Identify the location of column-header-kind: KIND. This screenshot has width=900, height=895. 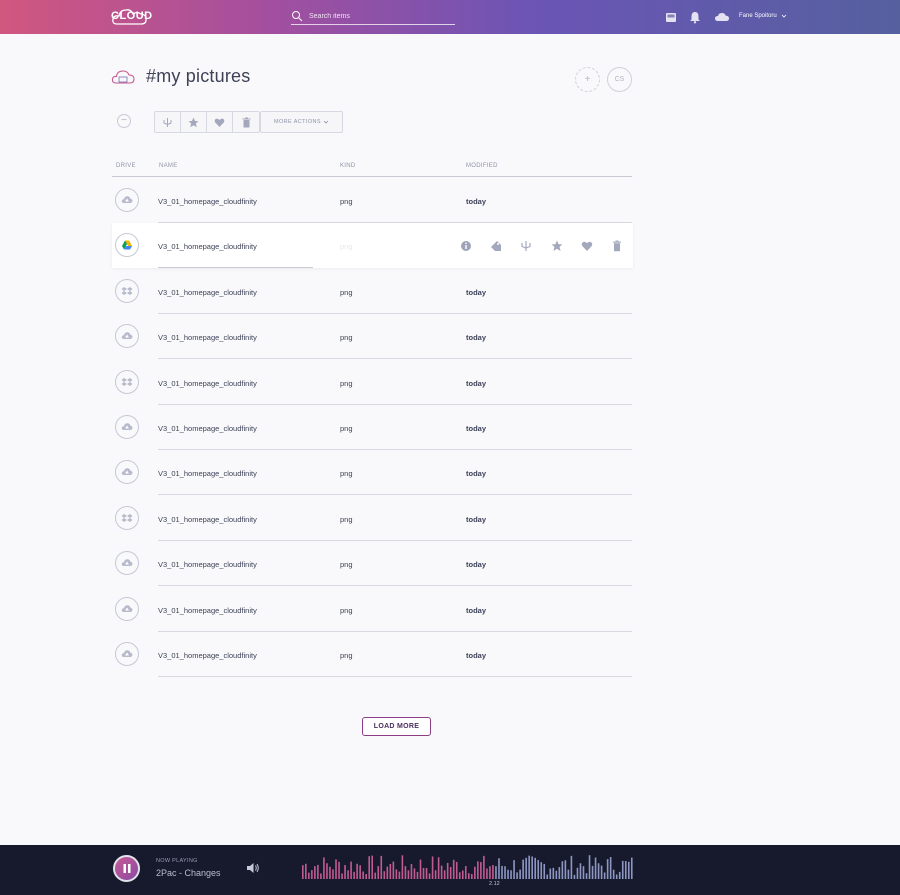
(348, 166).